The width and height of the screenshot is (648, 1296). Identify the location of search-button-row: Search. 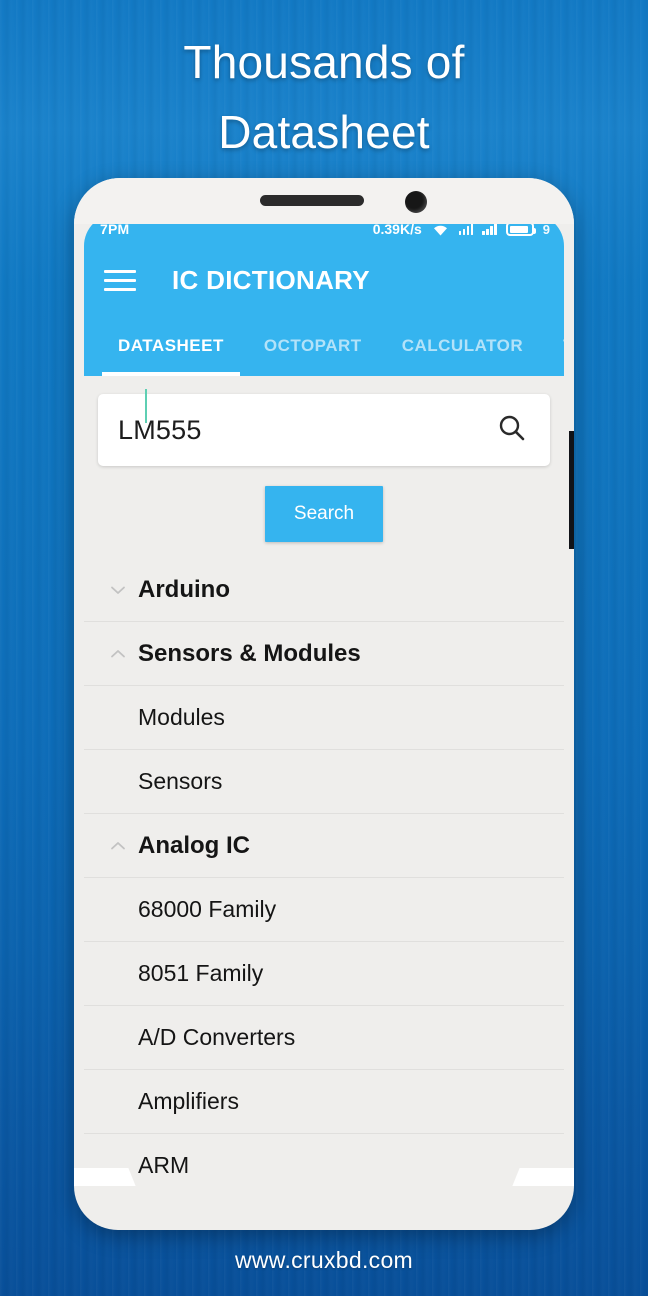
(324, 512).